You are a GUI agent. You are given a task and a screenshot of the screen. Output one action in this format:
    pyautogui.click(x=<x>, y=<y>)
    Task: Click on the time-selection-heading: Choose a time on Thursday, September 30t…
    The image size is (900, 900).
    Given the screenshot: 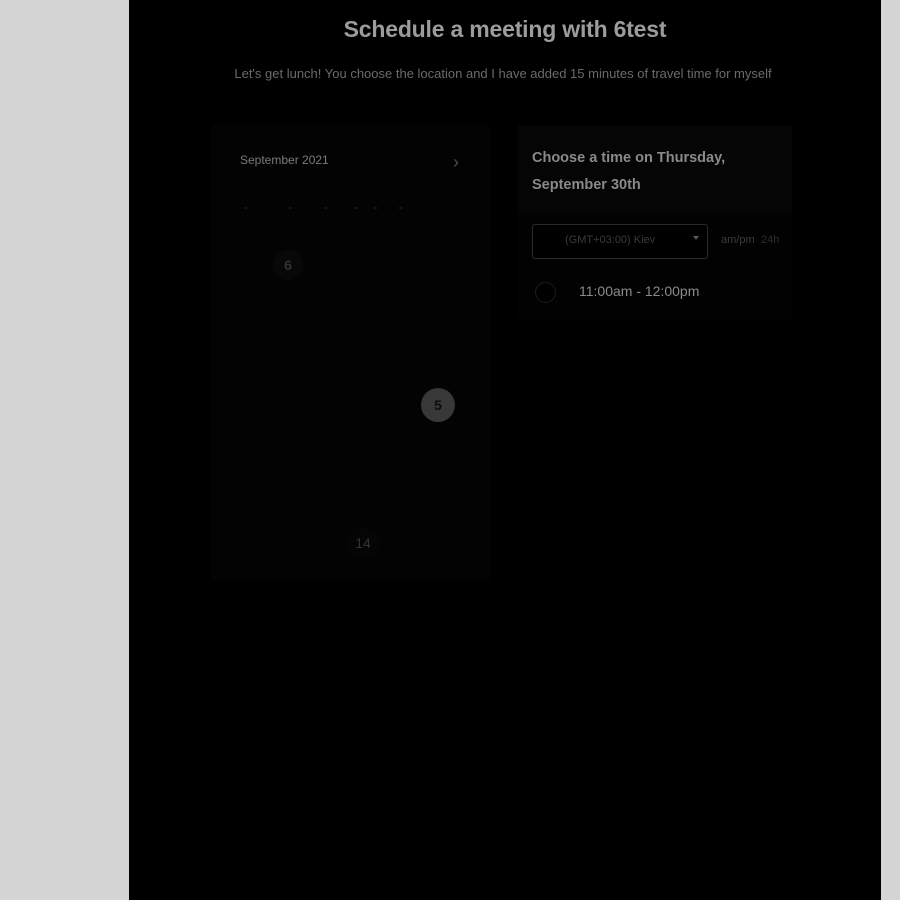 What is the action you would take?
    pyautogui.click(x=629, y=171)
    